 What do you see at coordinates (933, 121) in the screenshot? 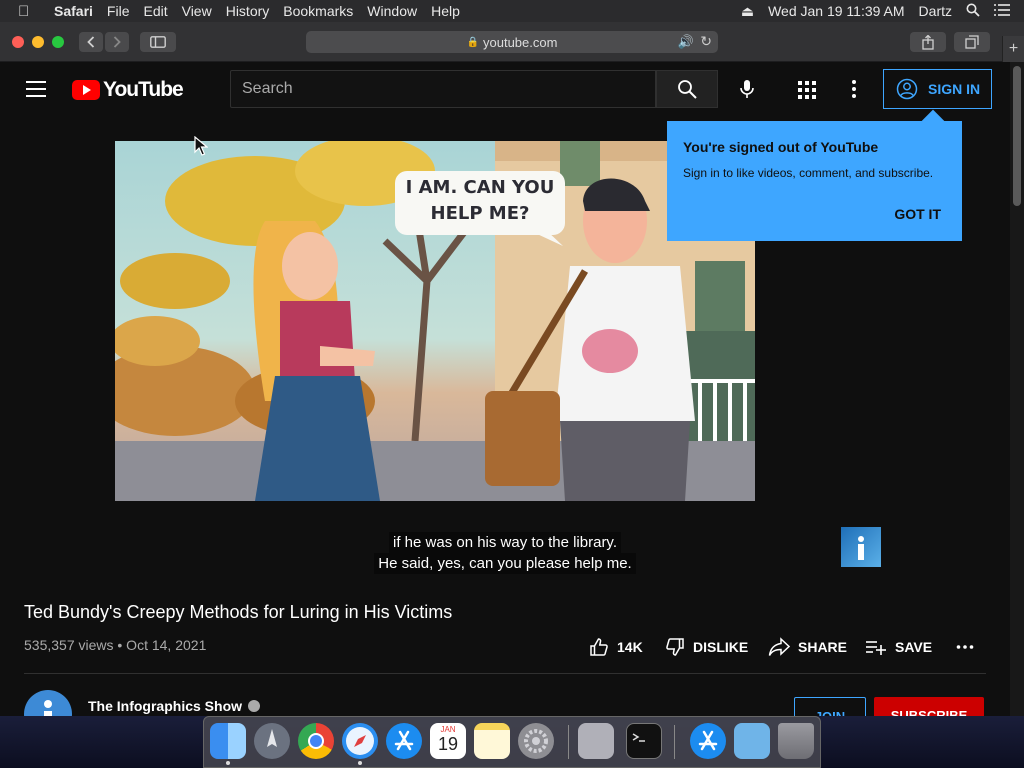
I see `tooltip-arrow` at bounding box center [933, 121].